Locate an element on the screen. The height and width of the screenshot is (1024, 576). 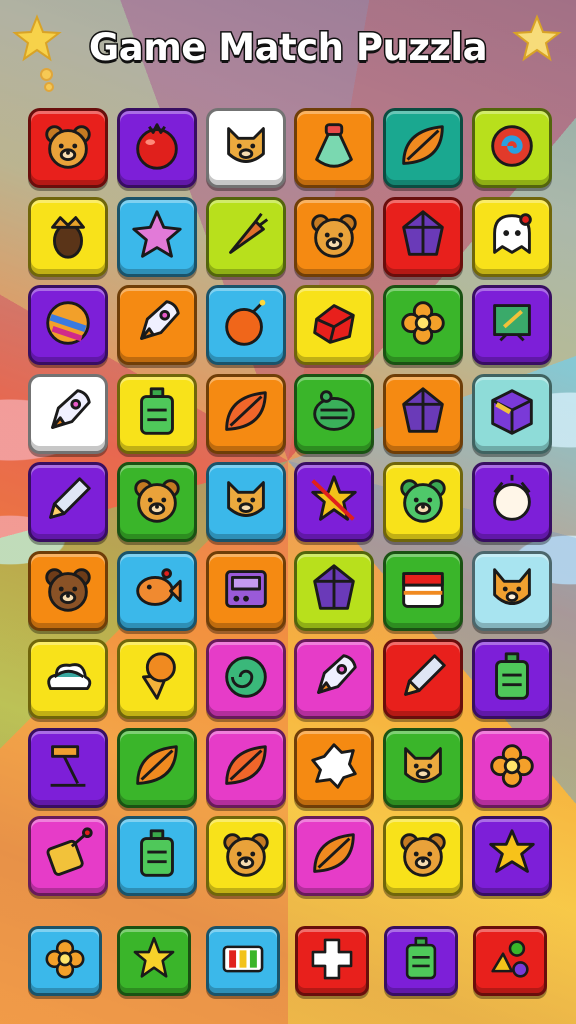
cake-icon is located at coordinates (423, 591).